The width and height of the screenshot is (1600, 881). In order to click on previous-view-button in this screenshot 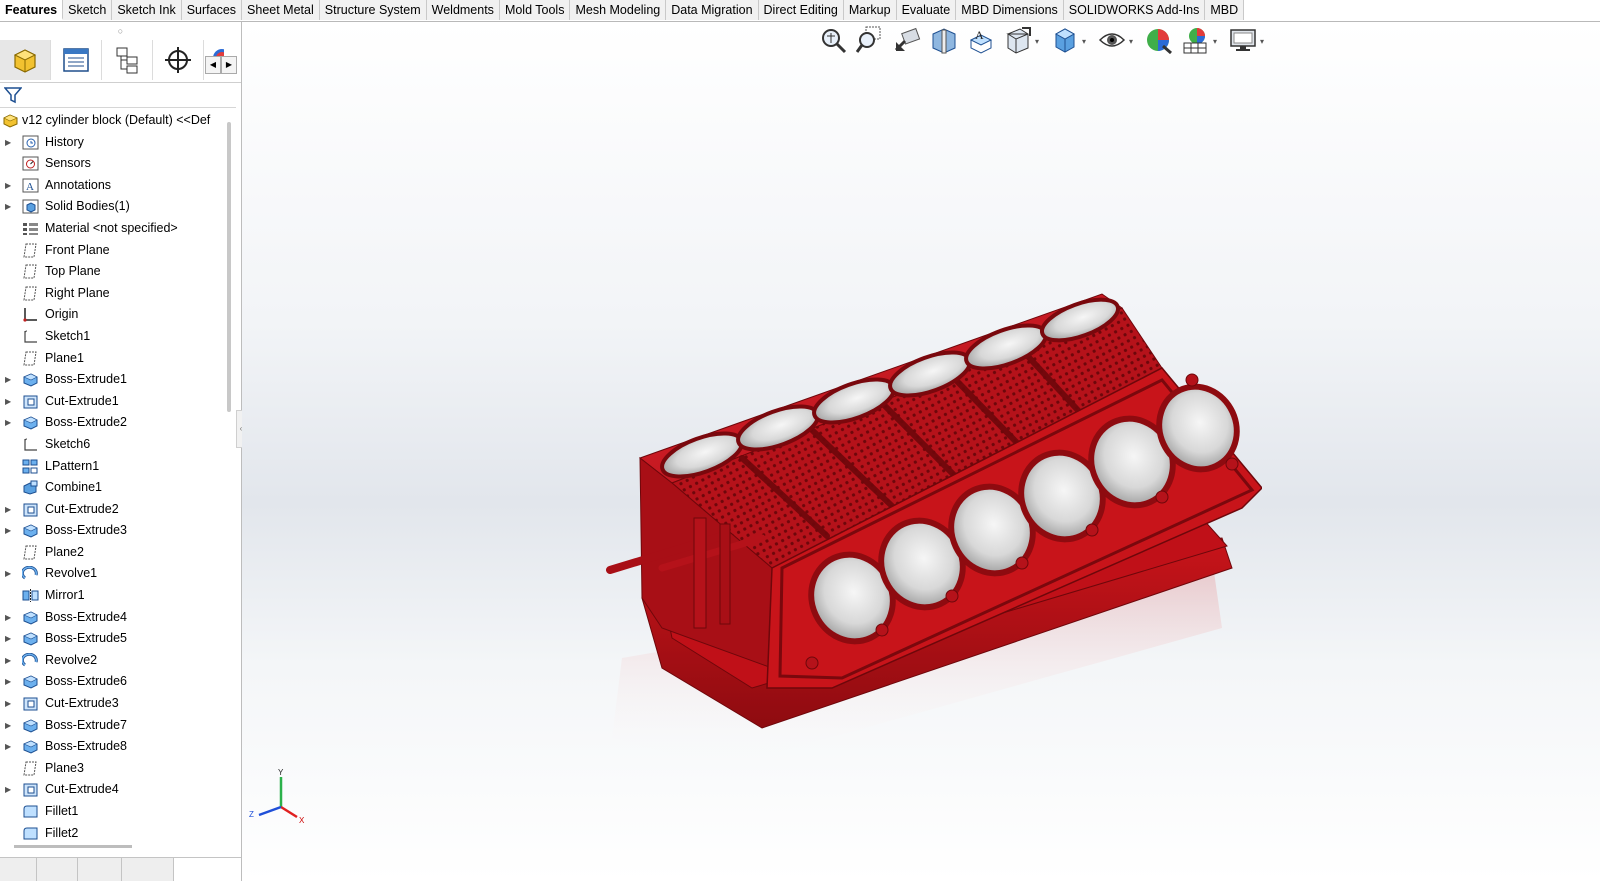, I will do `click(907, 41)`.